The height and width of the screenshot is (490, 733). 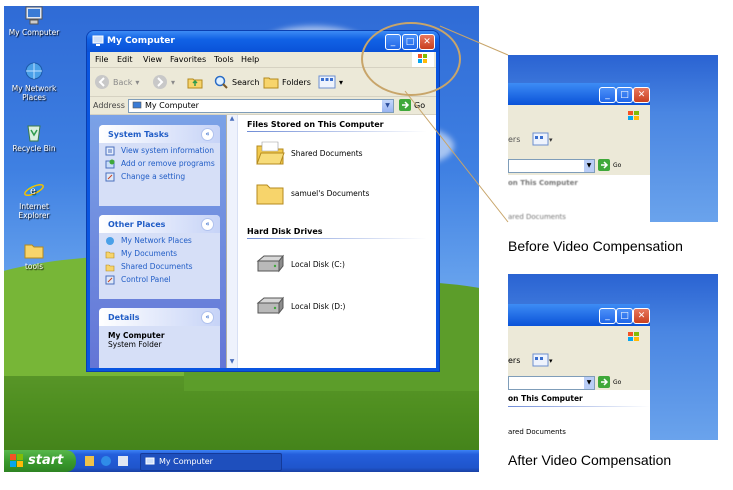 I want to click on desktop-icon-label: My Network Places, so click(x=34, y=93).